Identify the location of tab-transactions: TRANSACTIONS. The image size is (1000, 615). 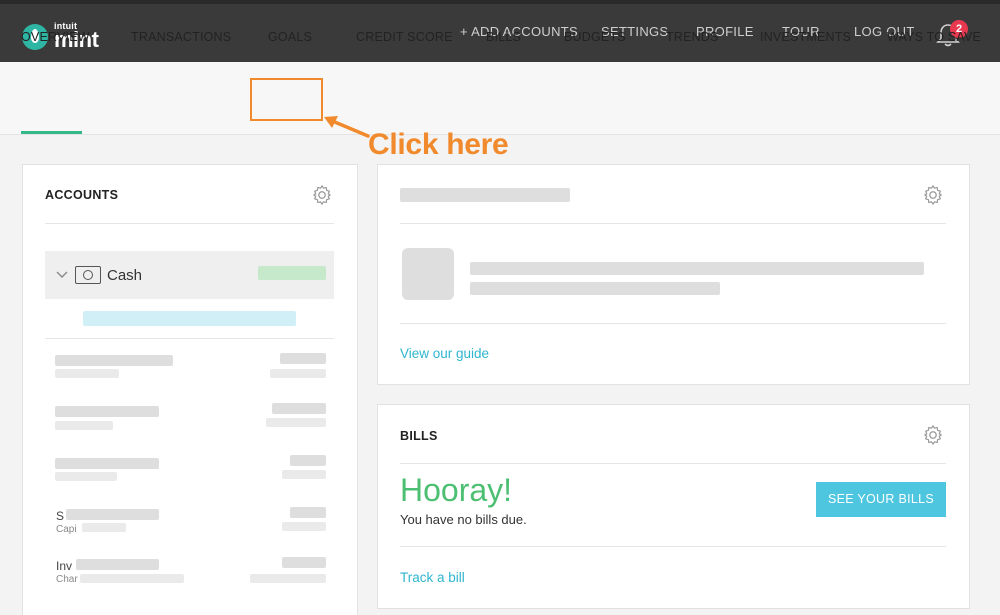
(181, 37).